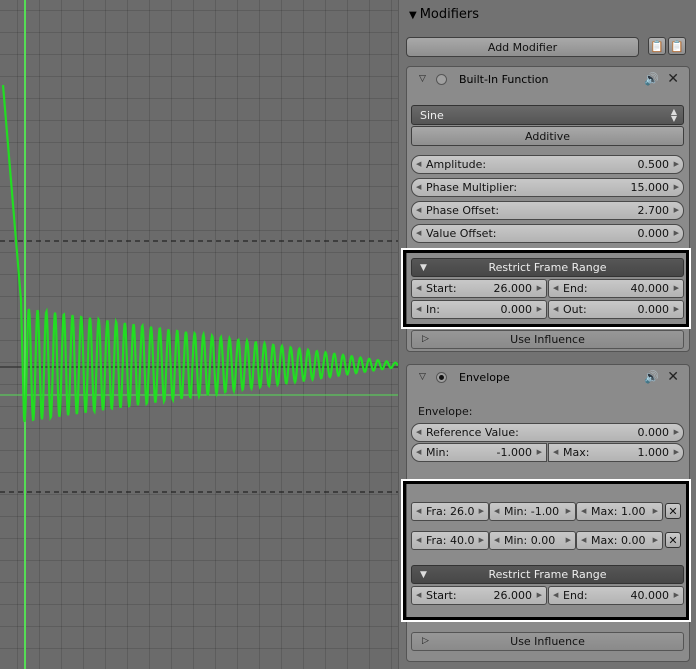 The height and width of the screenshot is (669, 696). Describe the element at coordinates (616, 309) in the screenshot. I see `blend-out-field: ◀ Out: 0.000 ▶` at that location.